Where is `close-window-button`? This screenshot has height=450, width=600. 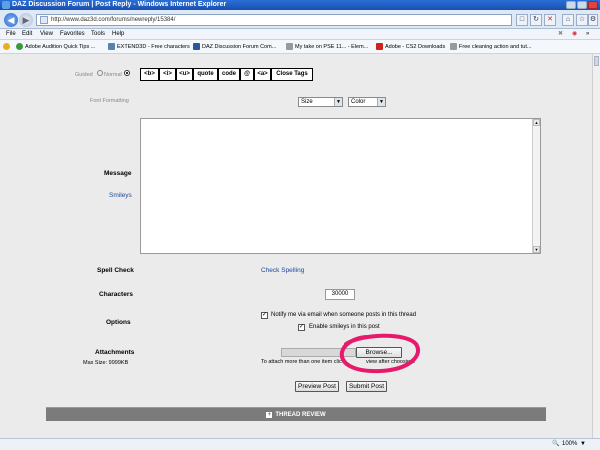 close-window-button is located at coordinates (593, 5).